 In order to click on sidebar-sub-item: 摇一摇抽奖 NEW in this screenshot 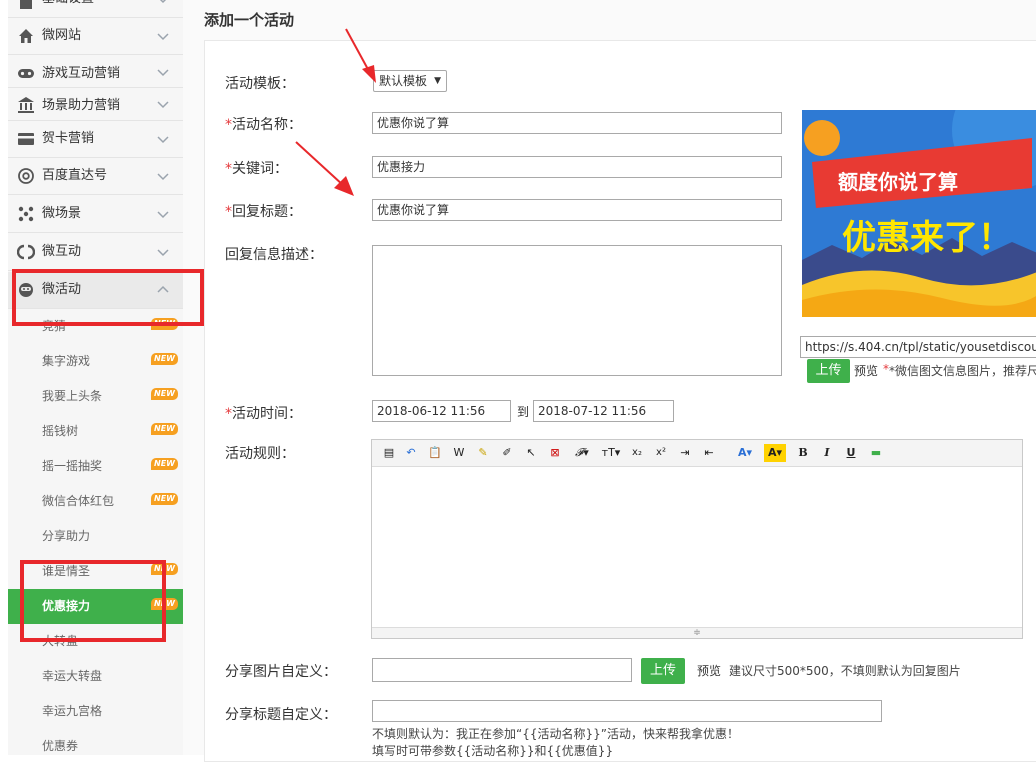, I will do `click(95, 466)`.